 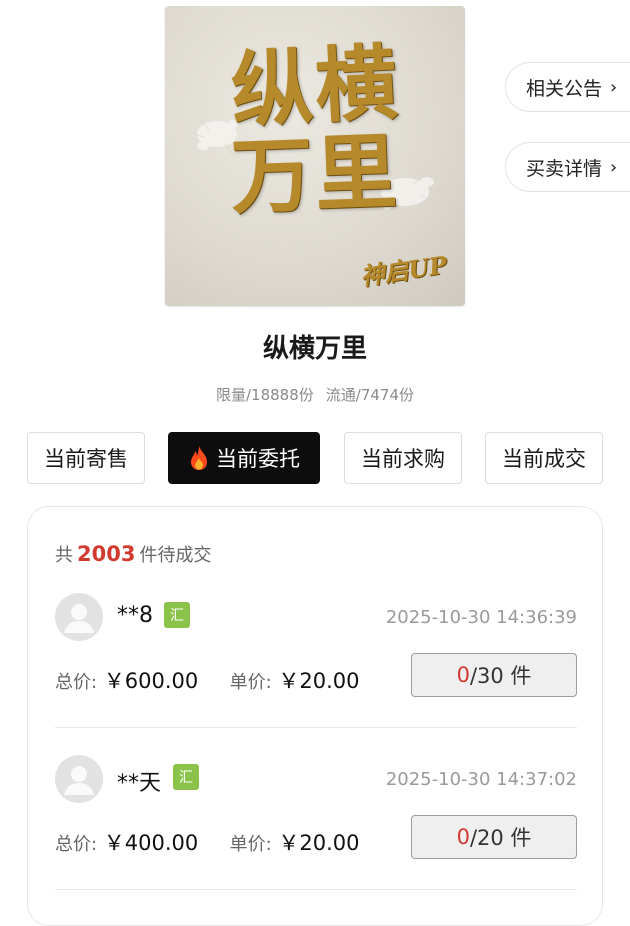 I want to click on pending-summary: 共 2003 件待成交, so click(x=133, y=554).